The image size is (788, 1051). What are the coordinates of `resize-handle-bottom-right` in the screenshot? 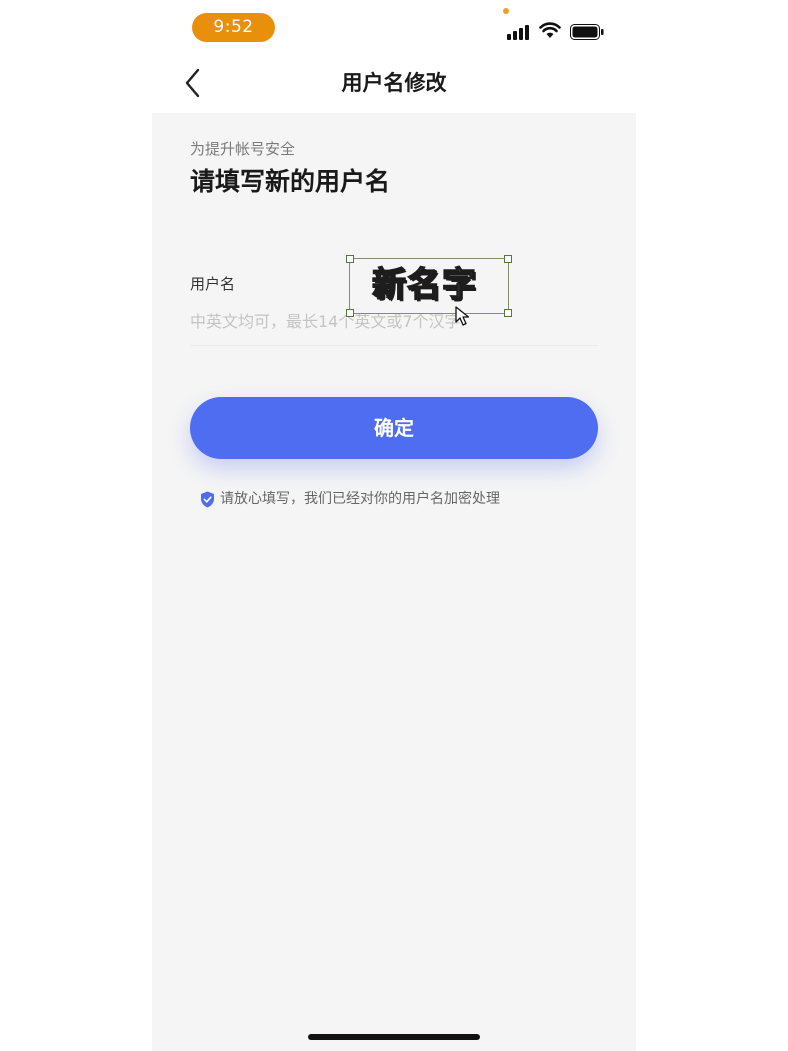 It's located at (508, 313).